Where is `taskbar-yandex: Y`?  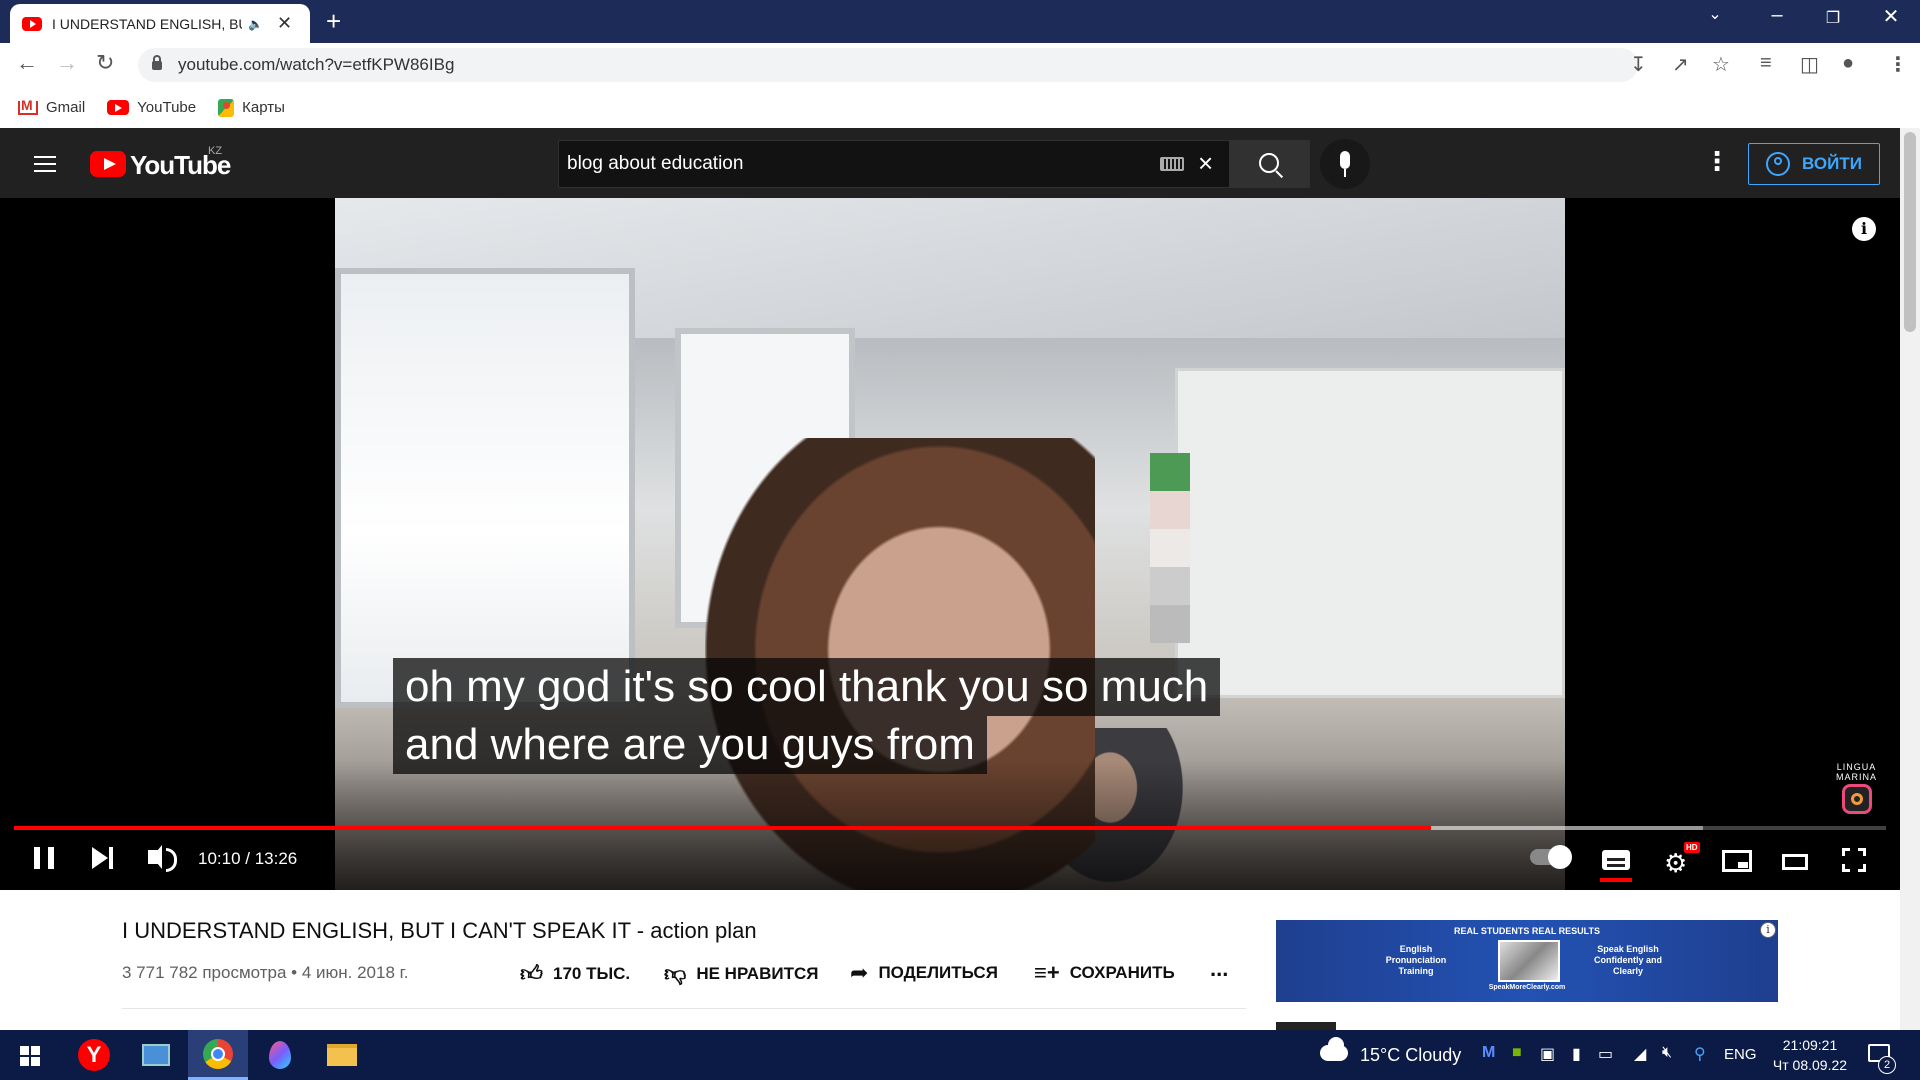 taskbar-yandex: Y is located at coordinates (94, 1055).